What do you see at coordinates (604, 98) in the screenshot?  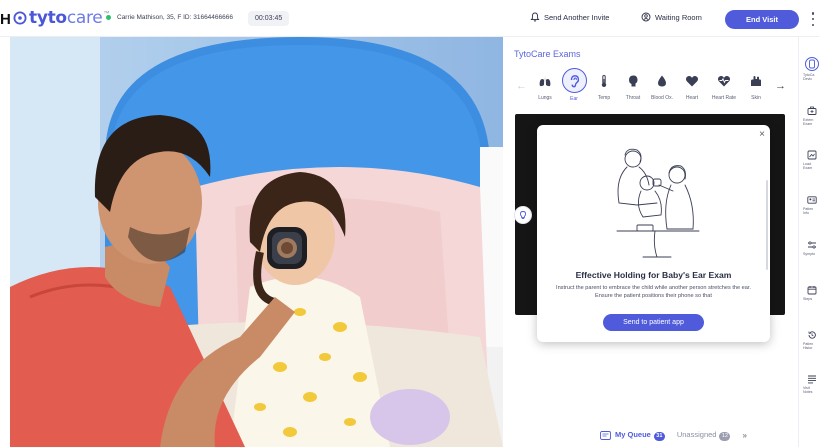 I see `exam-temp-label: Temp` at bounding box center [604, 98].